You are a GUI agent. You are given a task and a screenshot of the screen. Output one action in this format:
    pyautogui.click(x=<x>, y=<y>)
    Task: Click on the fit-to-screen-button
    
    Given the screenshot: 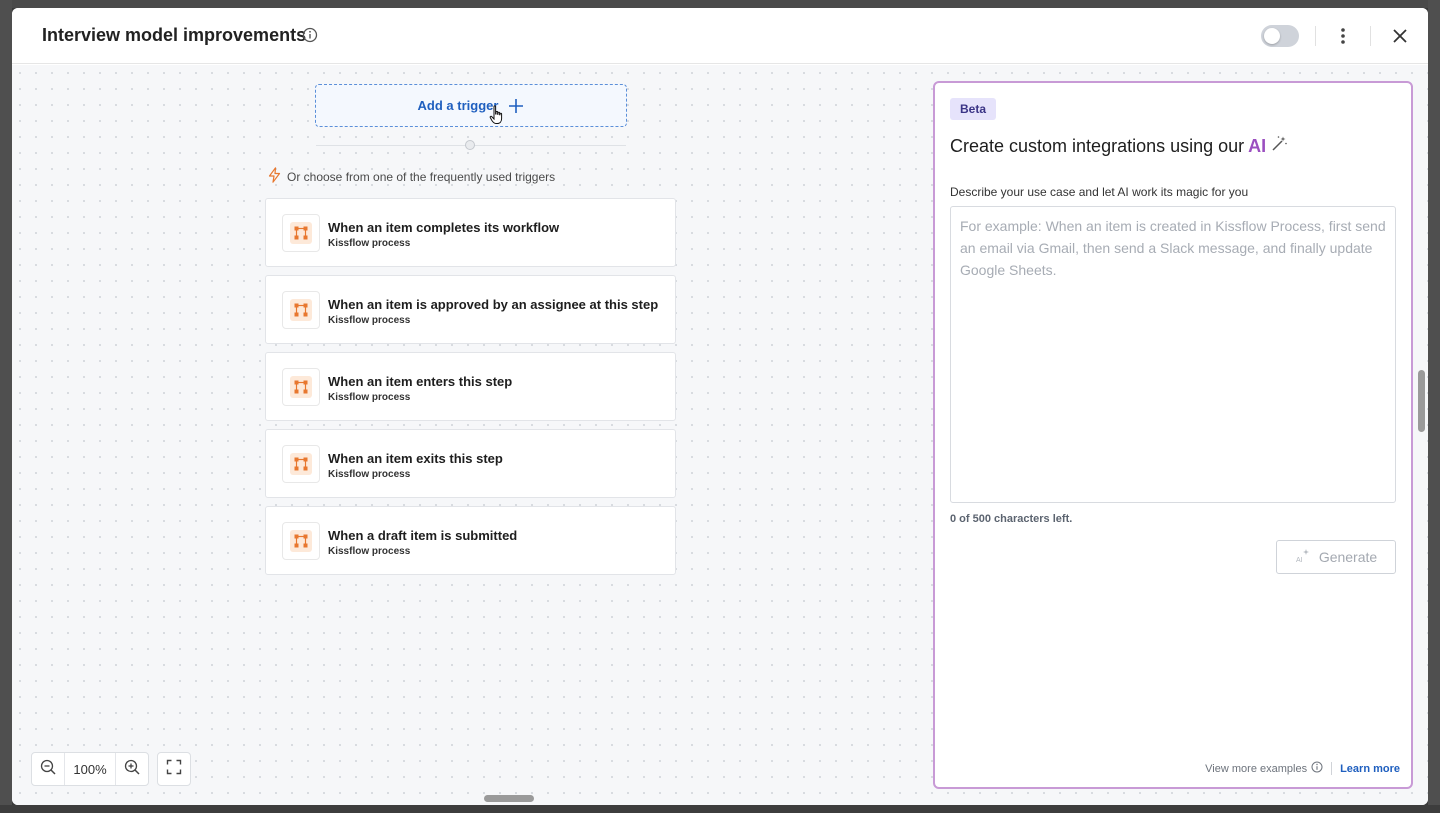 What is the action you would take?
    pyautogui.click(x=174, y=769)
    